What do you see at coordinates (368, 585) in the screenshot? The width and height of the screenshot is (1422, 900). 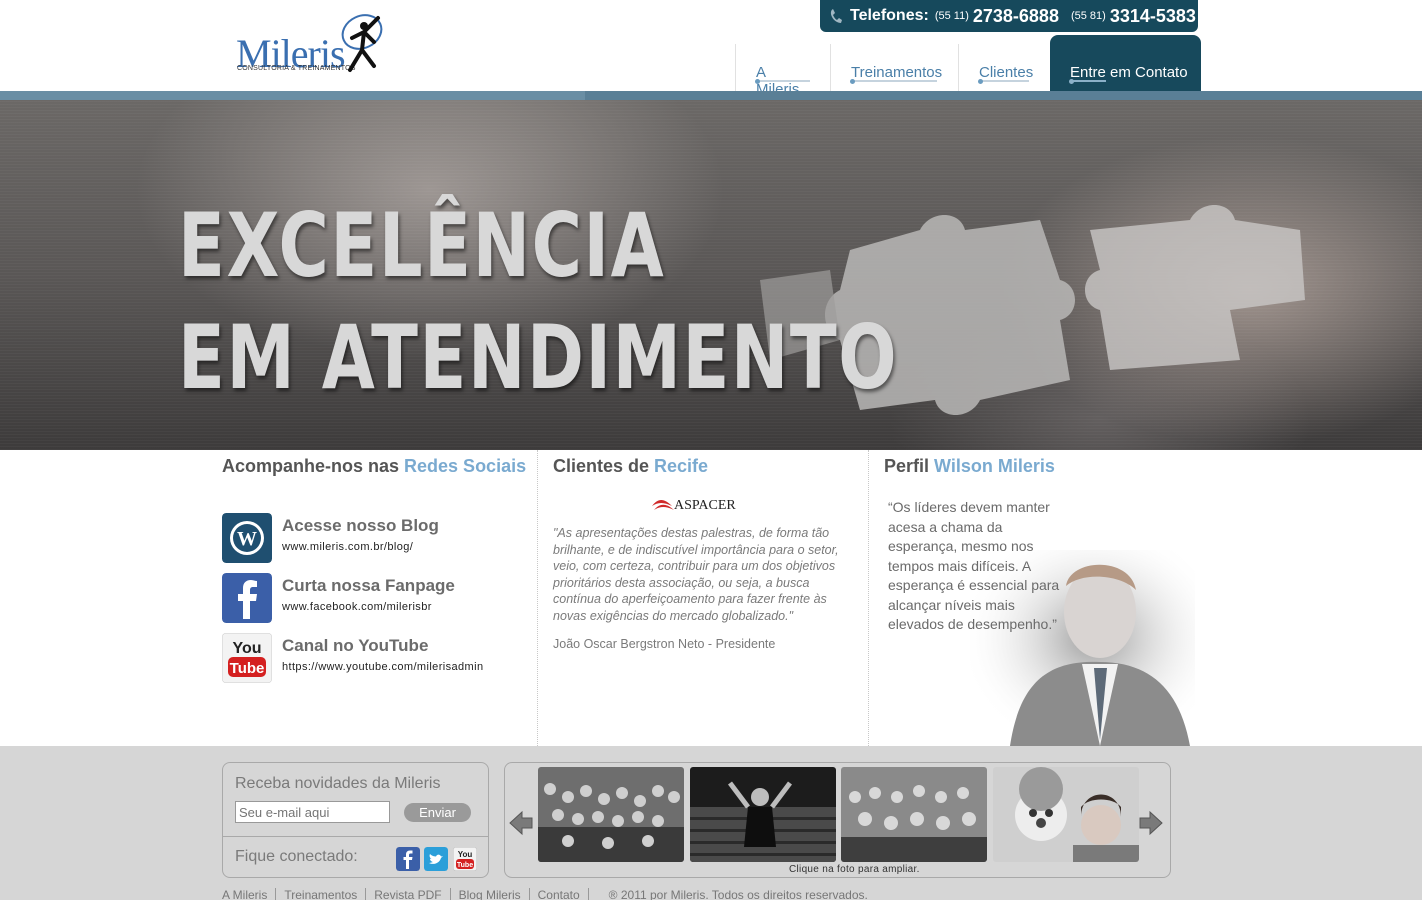 I see `social-item-title: Curta nossa Fanpage` at bounding box center [368, 585].